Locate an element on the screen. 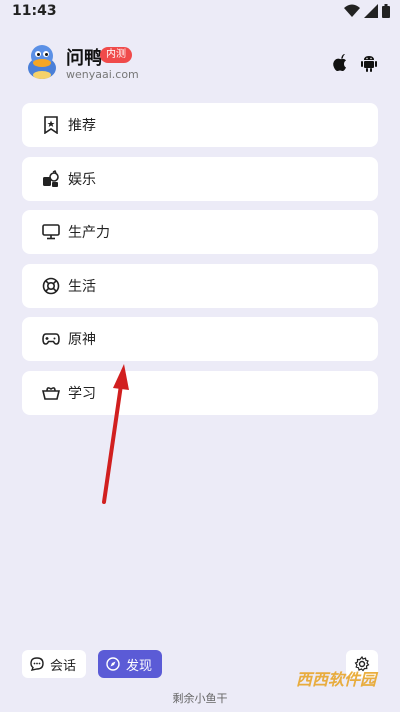  app-url: wenyaai.com is located at coordinates (102, 74).